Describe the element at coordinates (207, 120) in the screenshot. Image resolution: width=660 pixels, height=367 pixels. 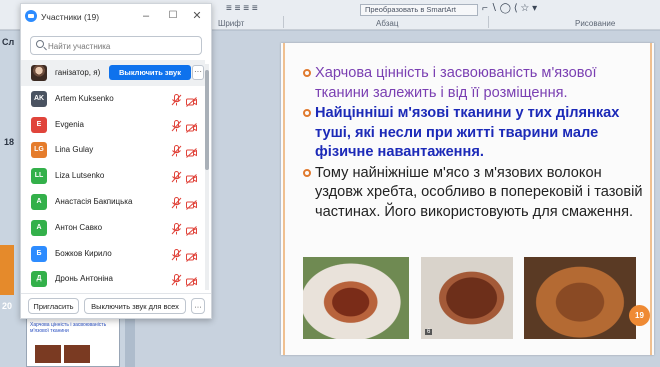
I see `scrollbar-thumb` at that location.